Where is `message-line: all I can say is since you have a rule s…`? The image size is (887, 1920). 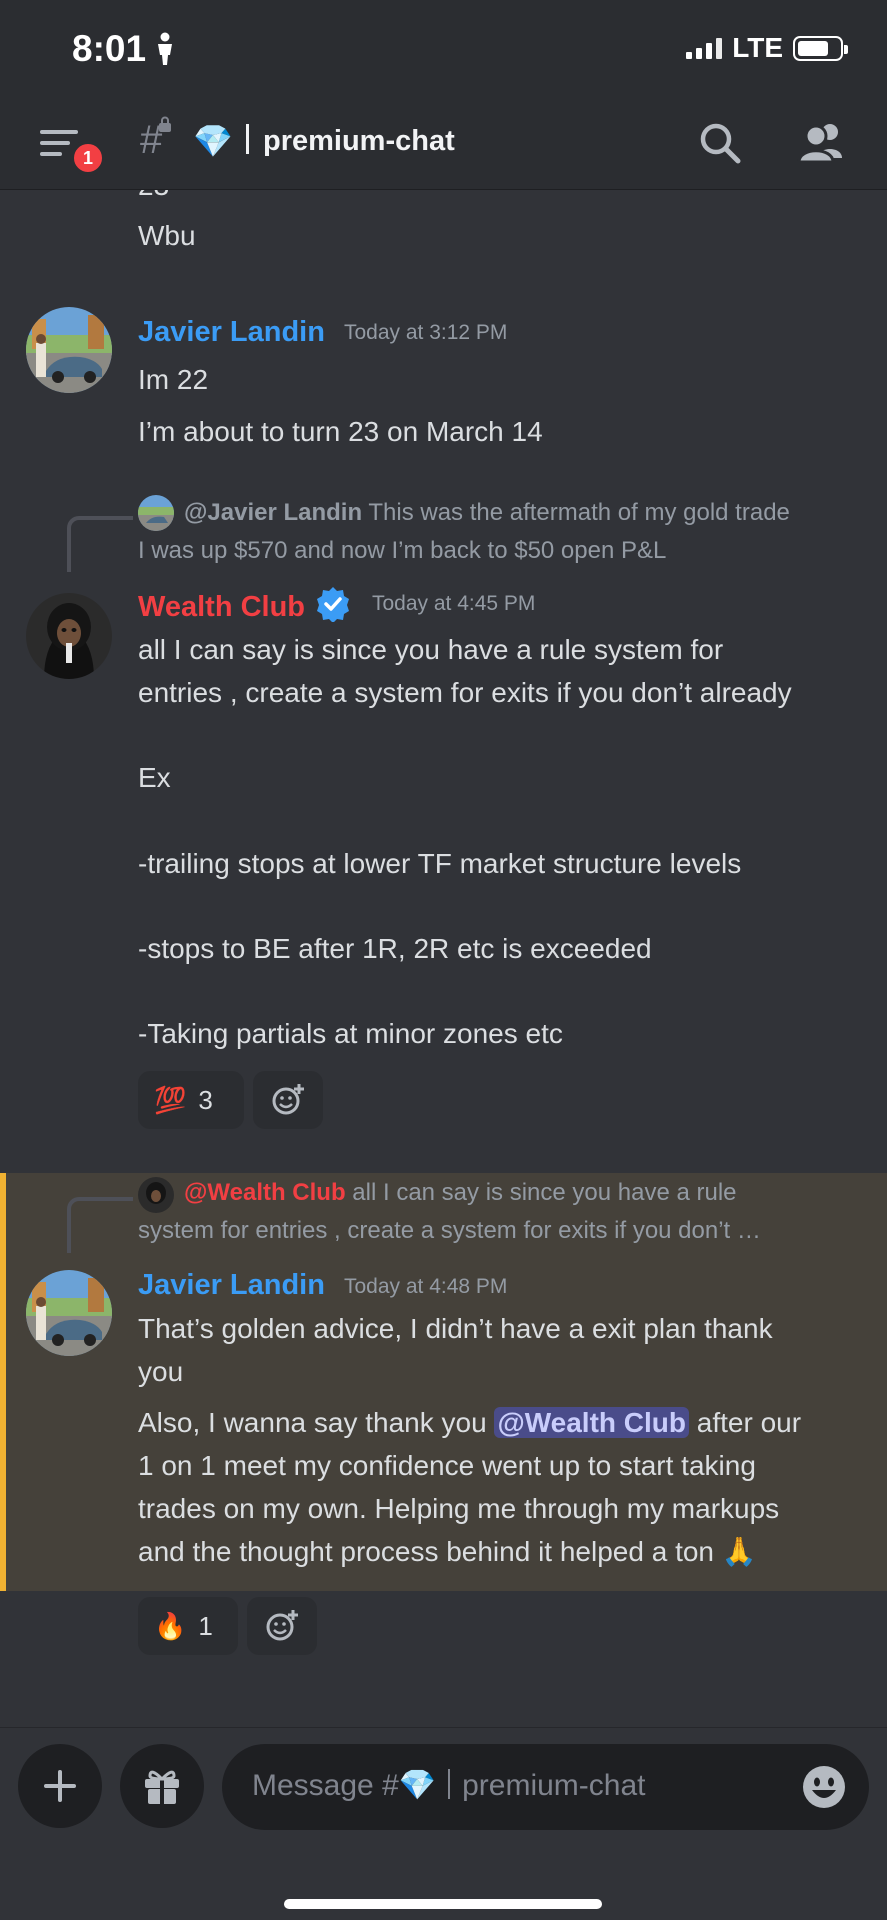
message-line: all I can say is since you have a rule s… is located at coordinates (431, 649).